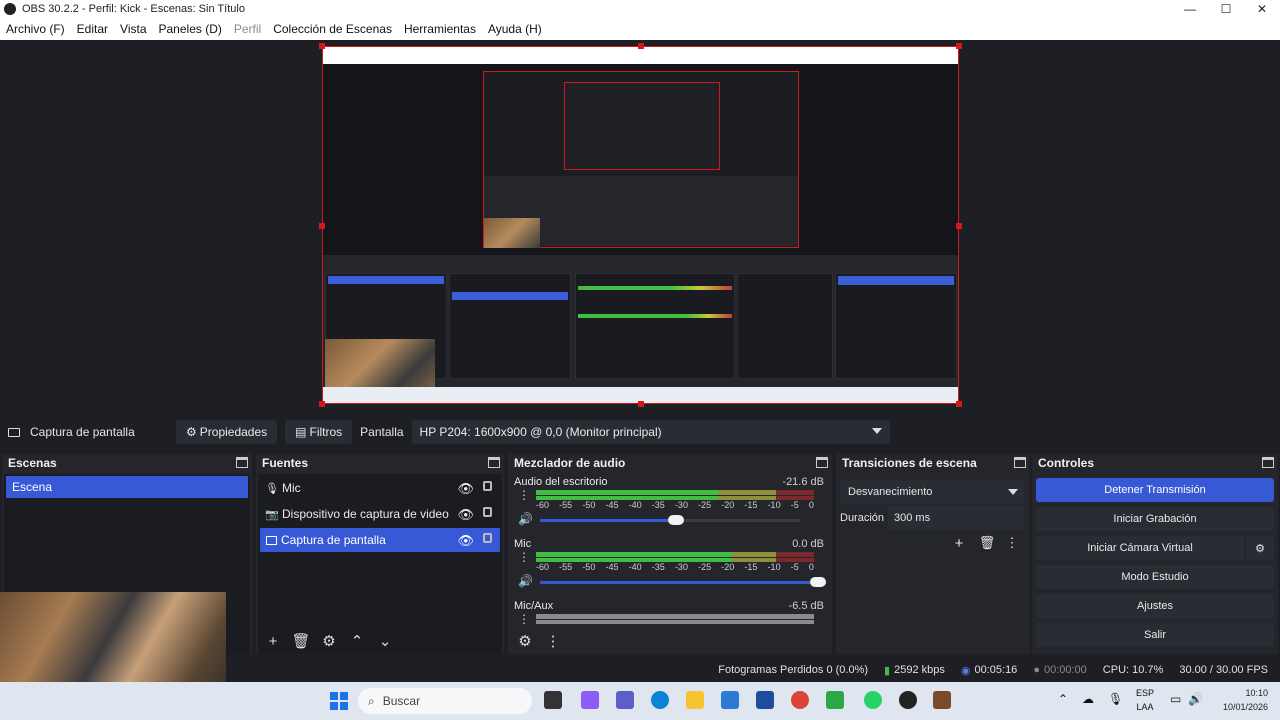 Image resolution: width=1280 pixels, height=720 pixels. I want to click on meter-scale: -60 -55 -50 -45 -40 -35 -30 -25 -20 -15 -10 -5 0, so click(675, 567).